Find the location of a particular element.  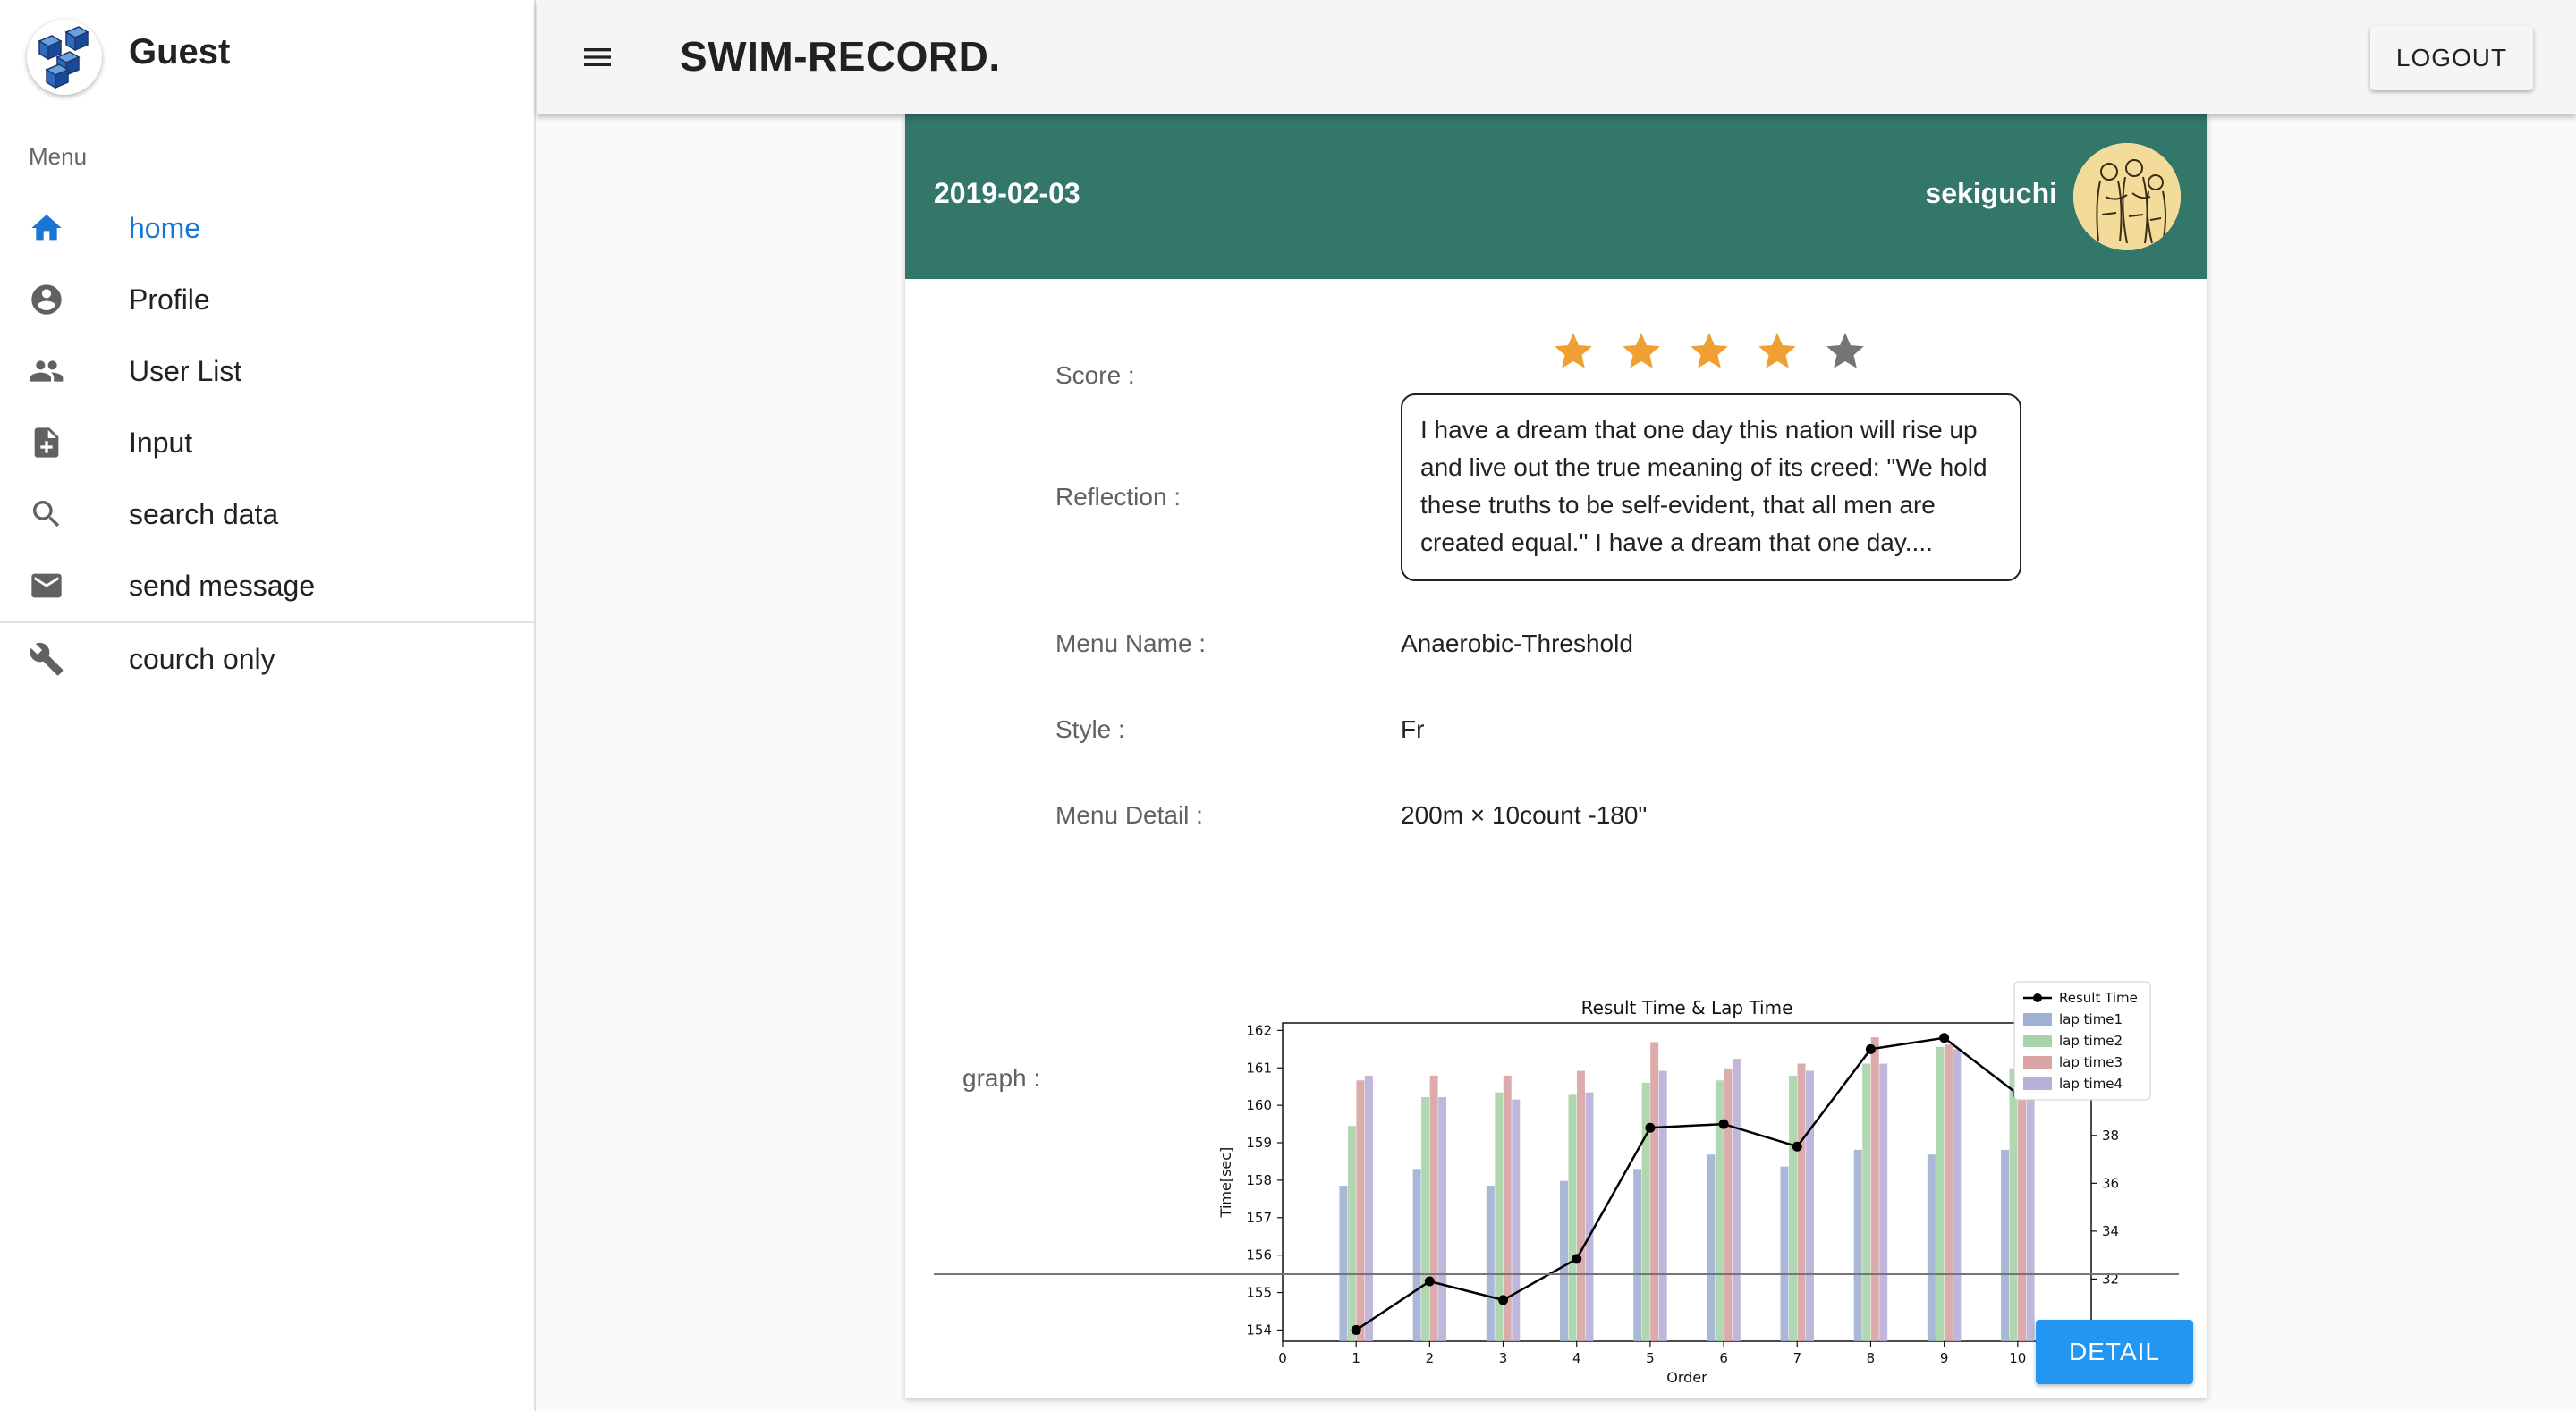

x-tick-label: 9 is located at coordinates (1944, 1358).